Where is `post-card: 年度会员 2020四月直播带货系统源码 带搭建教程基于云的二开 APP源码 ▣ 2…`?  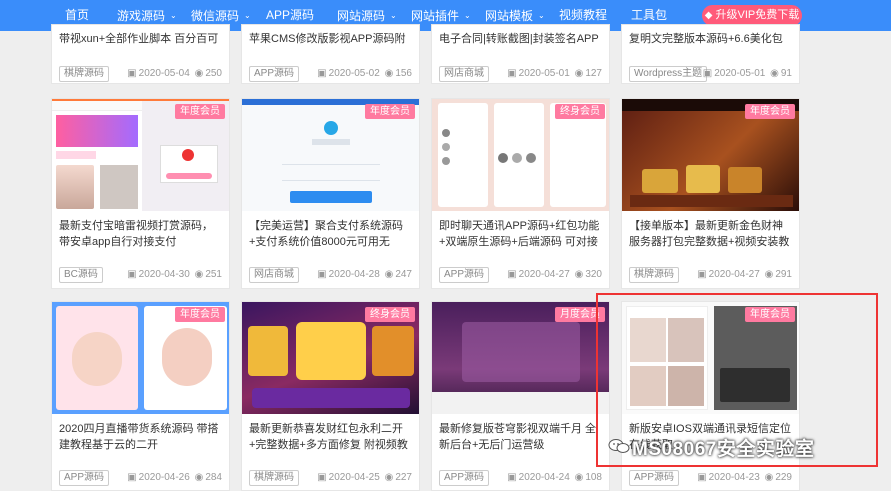
post-card: 年度会员 2020四月直播带货系统源码 带搭建教程基于云的二开 APP源码 ▣ 2… is located at coordinates (140, 396).